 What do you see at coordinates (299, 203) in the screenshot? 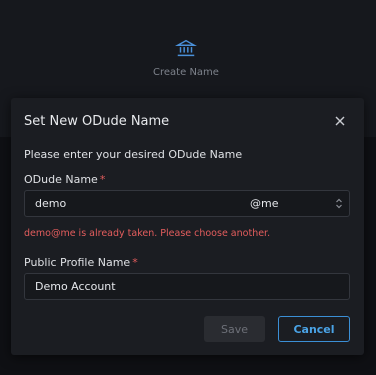
I see `domain-select: @me` at bounding box center [299, 203].